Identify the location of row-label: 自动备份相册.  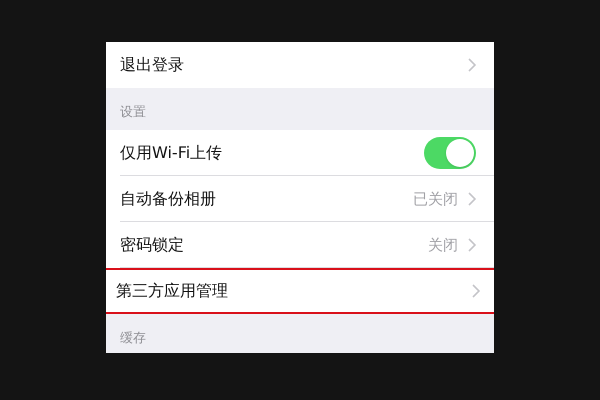
(168, 199).